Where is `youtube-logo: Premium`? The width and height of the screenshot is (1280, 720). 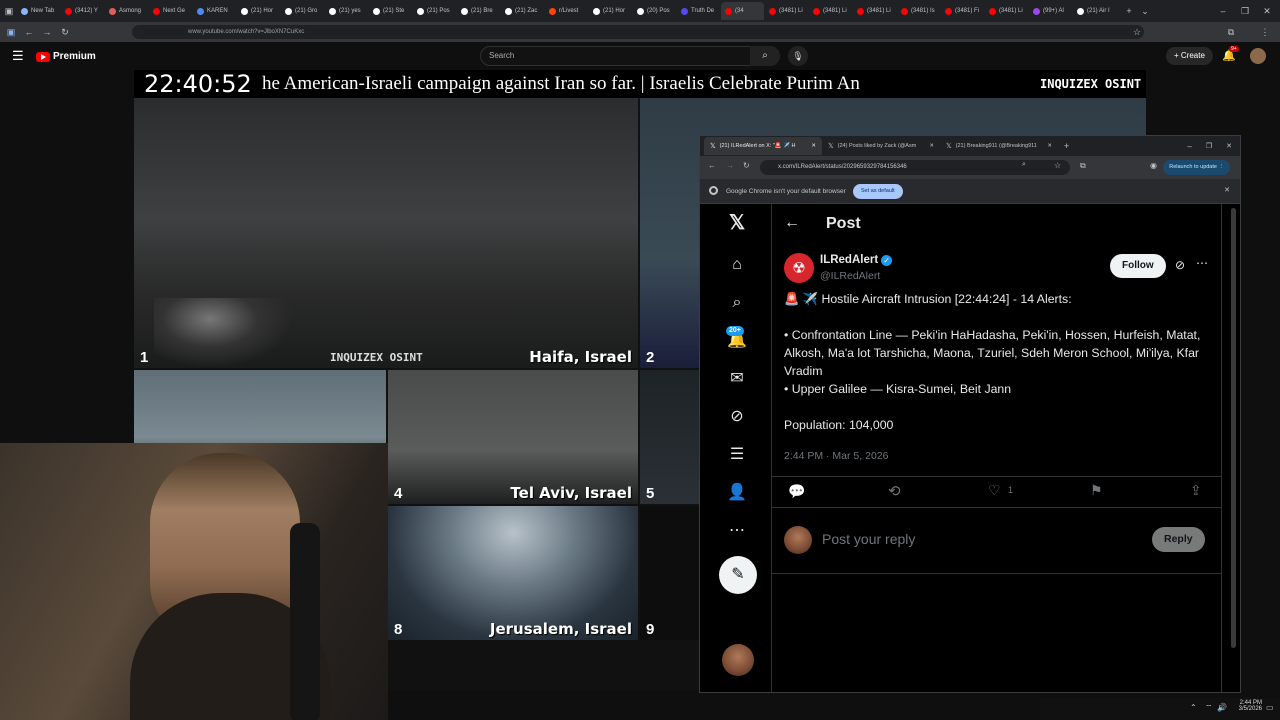
youtube-logo: Premium is located at coordinates (66, 56).